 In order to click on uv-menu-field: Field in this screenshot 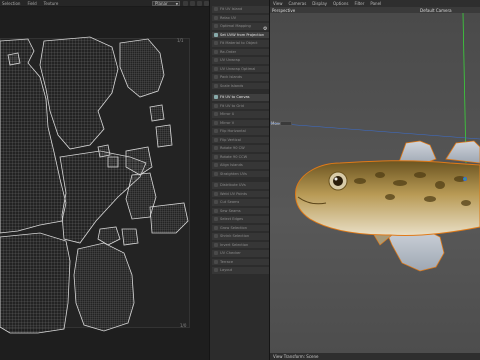, I will do `click(31, 3)`.